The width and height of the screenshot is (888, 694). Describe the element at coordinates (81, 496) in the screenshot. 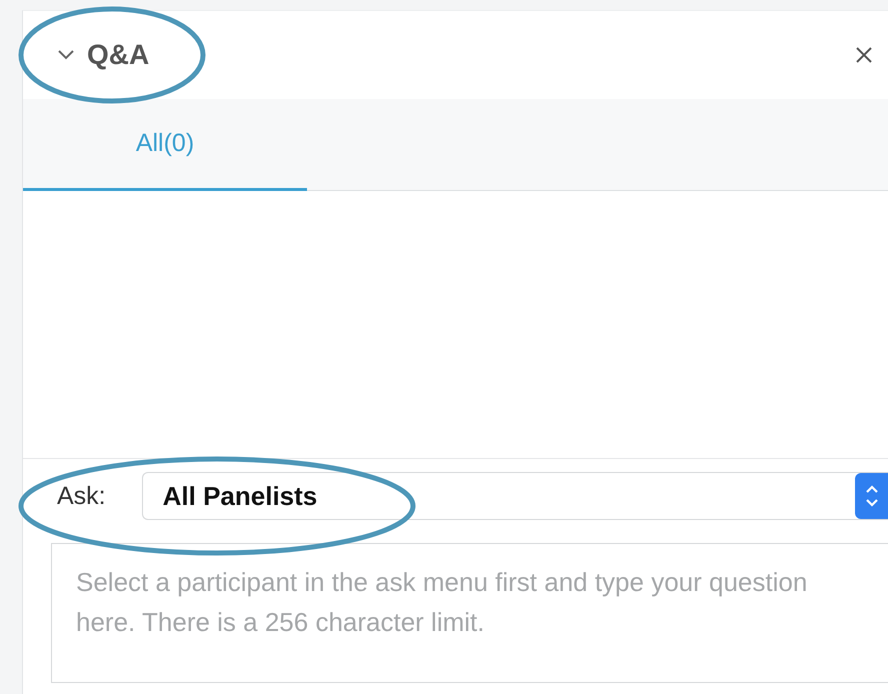

I see `ask-label: Ask:` at that location.